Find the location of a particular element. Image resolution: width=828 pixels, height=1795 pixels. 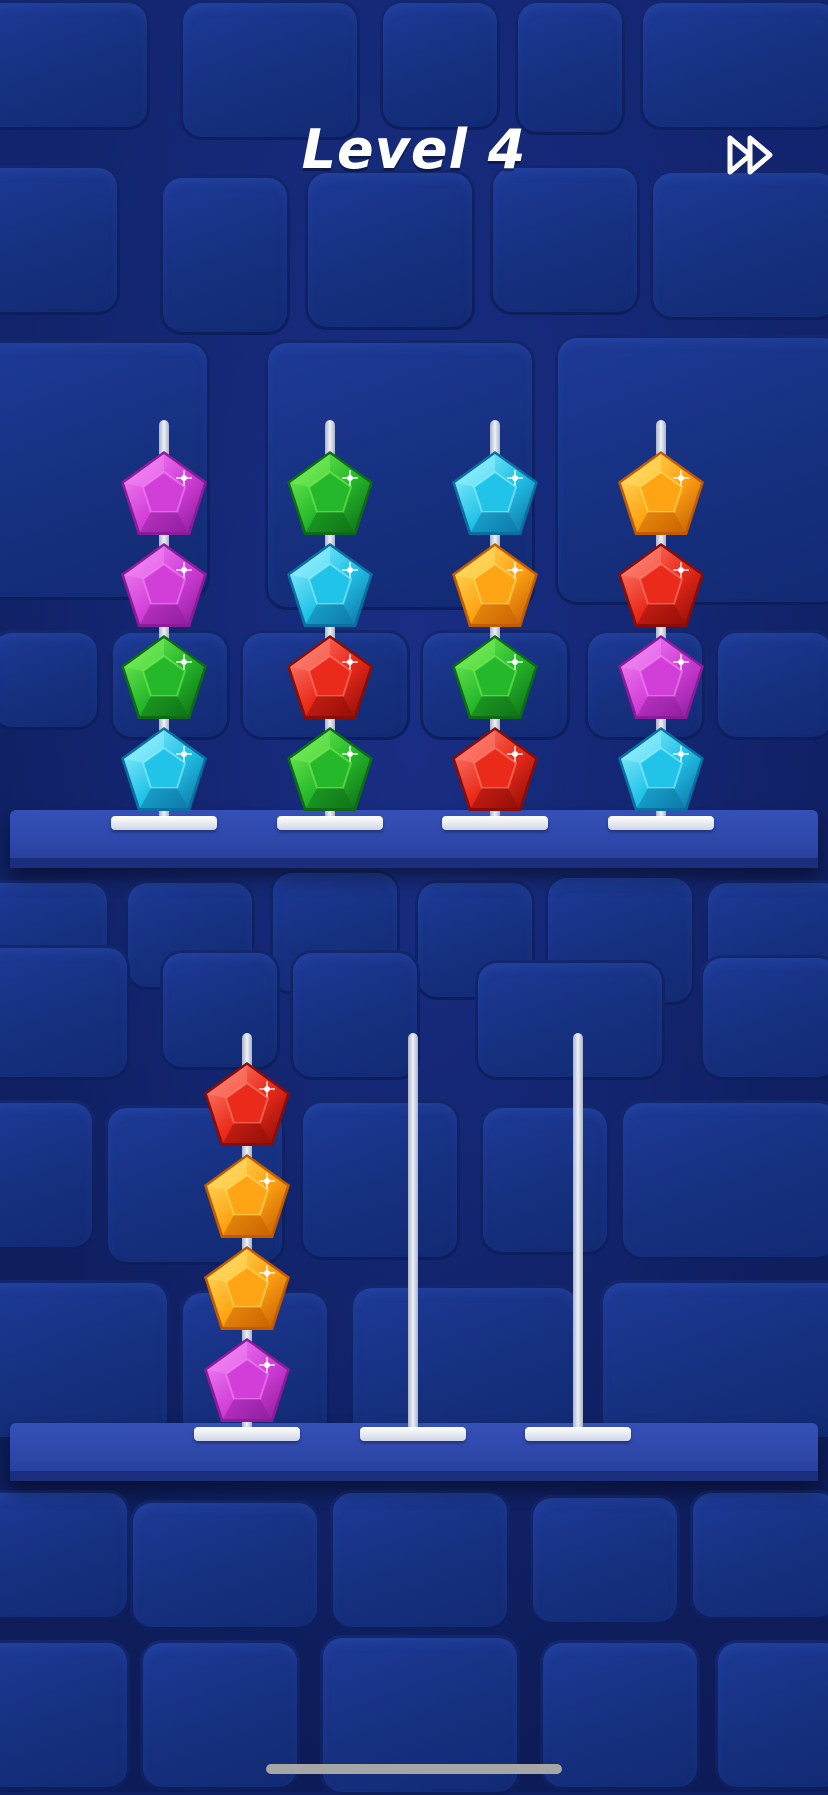

skip-level-button is located at coordinates (752, 155).